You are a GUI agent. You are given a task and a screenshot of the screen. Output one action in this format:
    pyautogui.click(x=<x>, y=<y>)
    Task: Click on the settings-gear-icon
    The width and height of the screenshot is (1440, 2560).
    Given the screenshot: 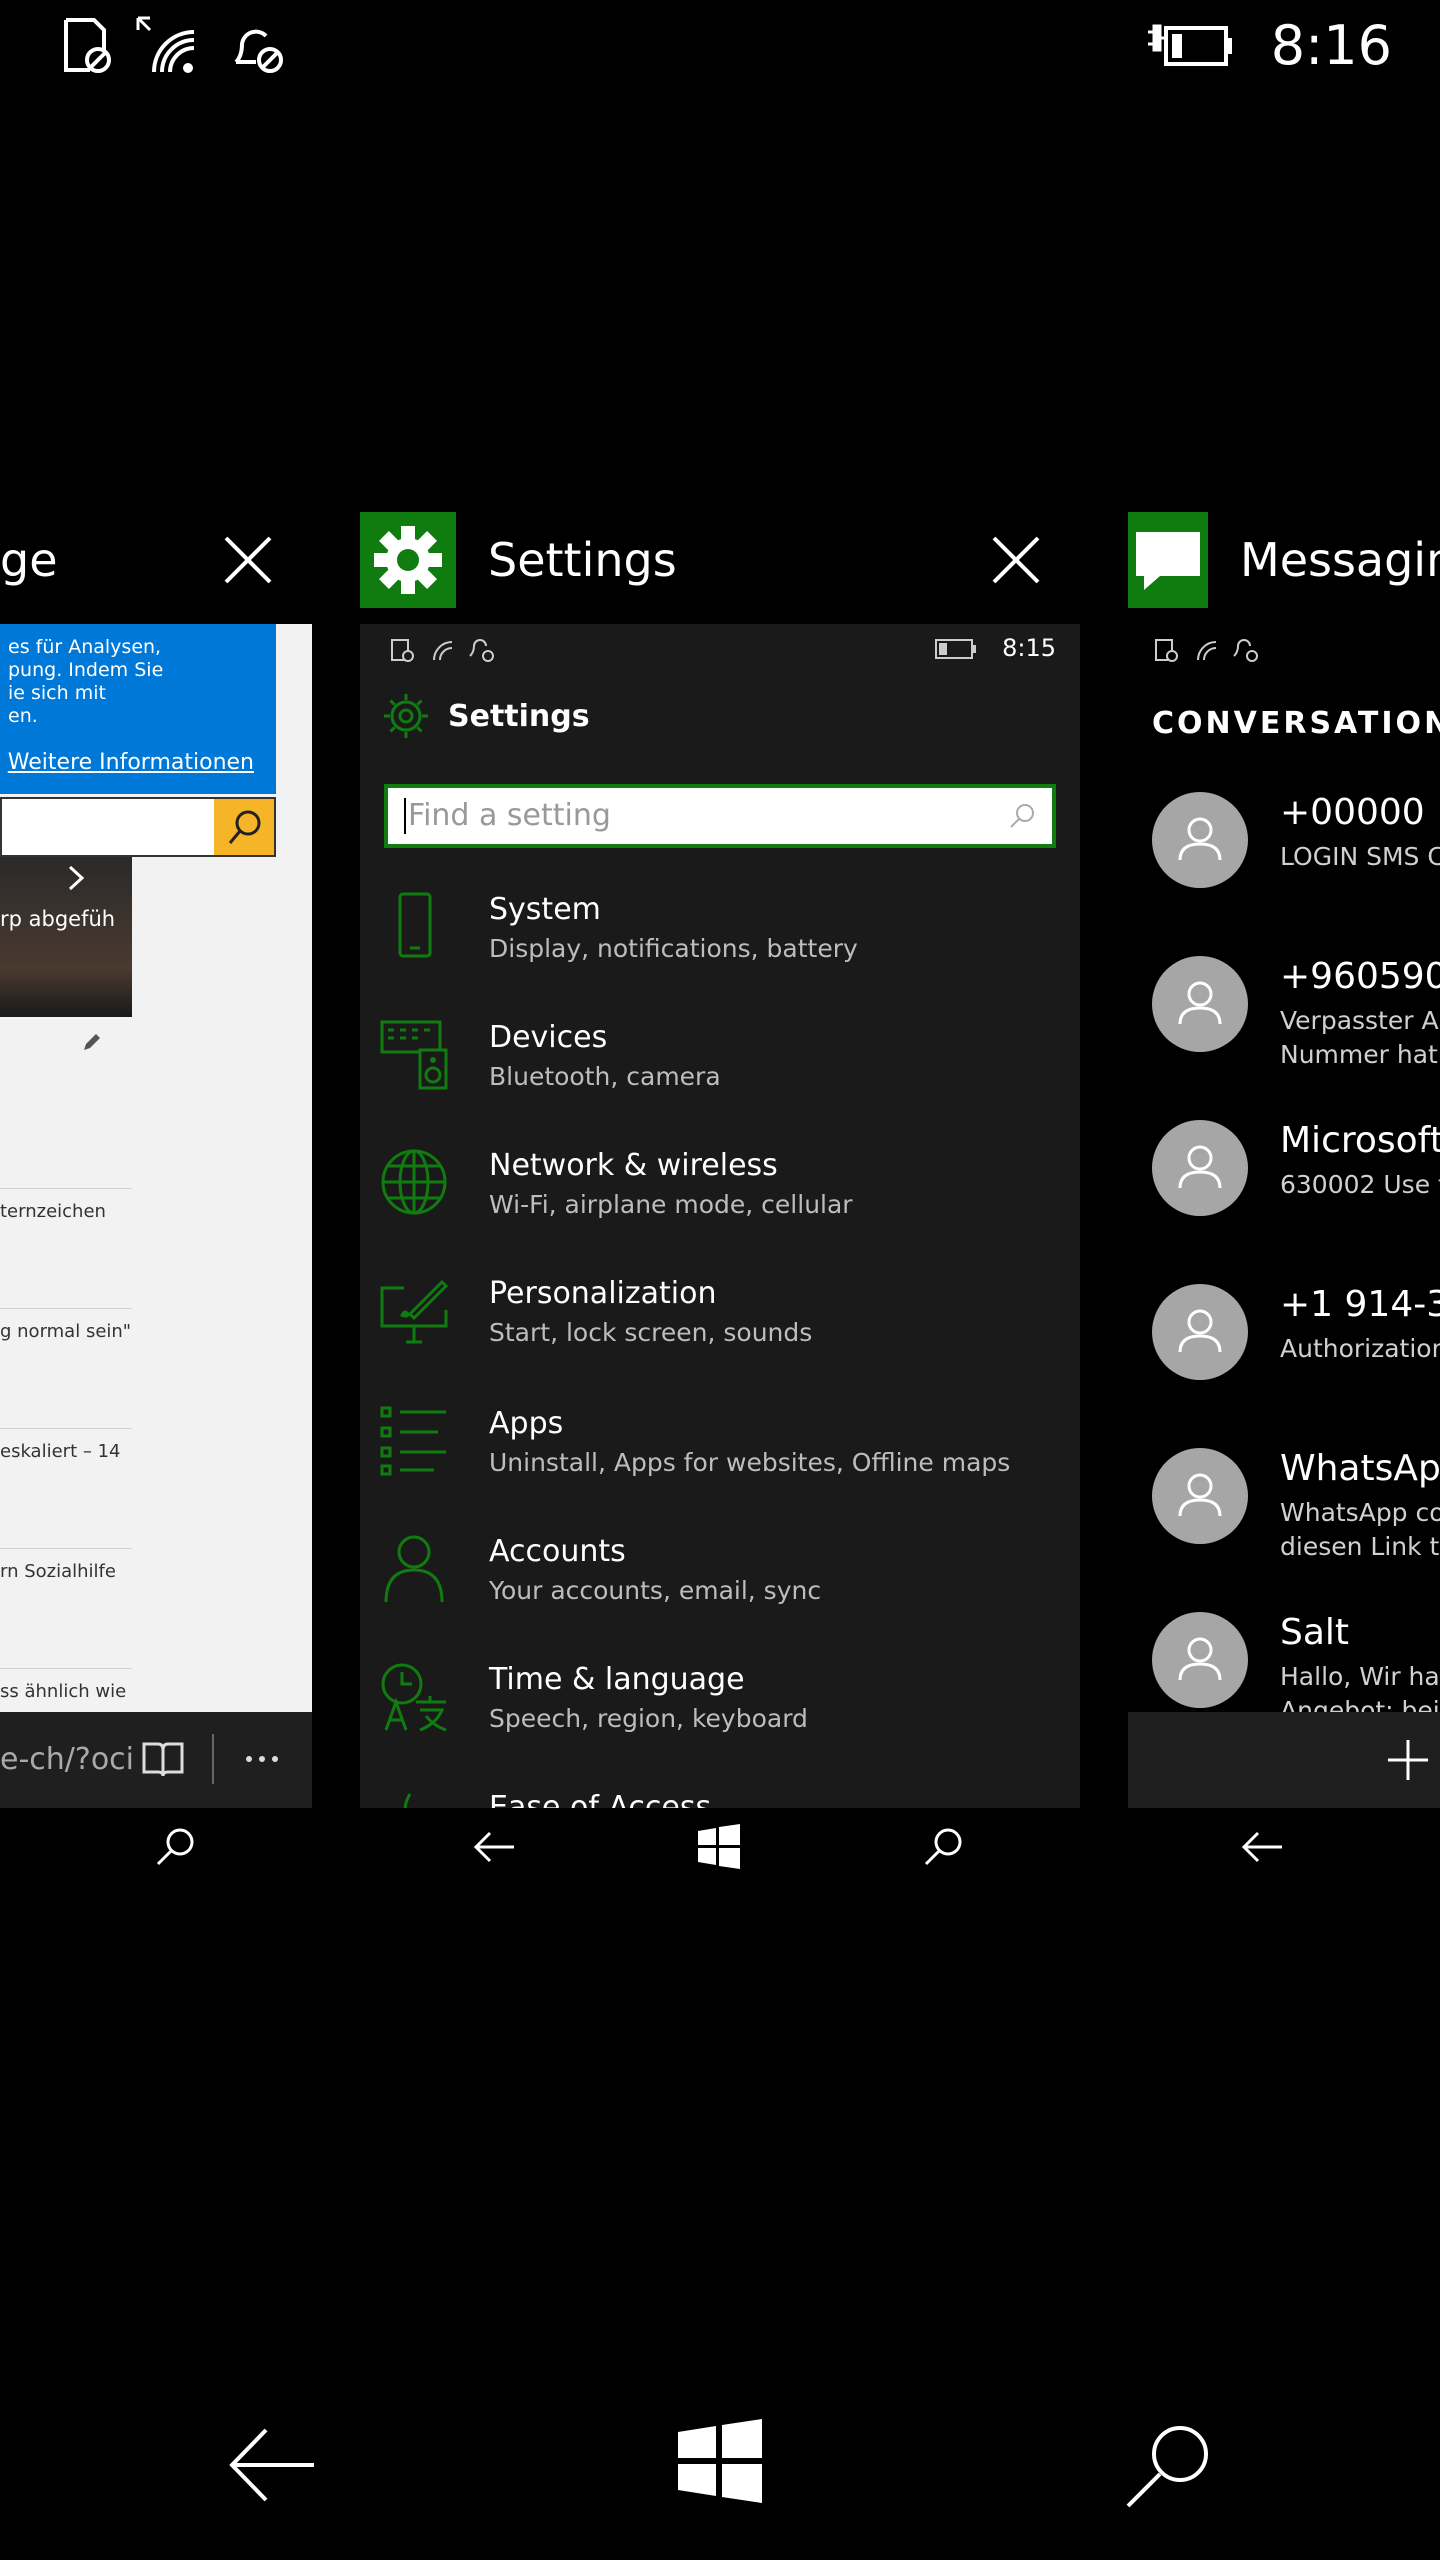 What is the action you would take?
    pyautogui.click(x=406, y=716)
    